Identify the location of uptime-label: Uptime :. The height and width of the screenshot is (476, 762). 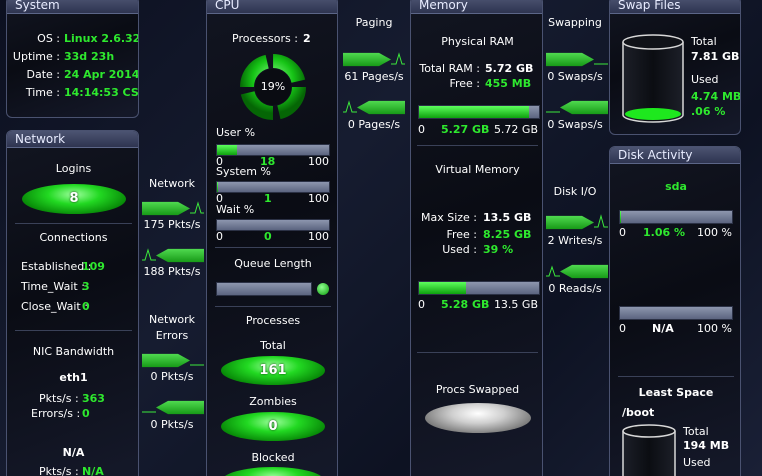
(36, 56).